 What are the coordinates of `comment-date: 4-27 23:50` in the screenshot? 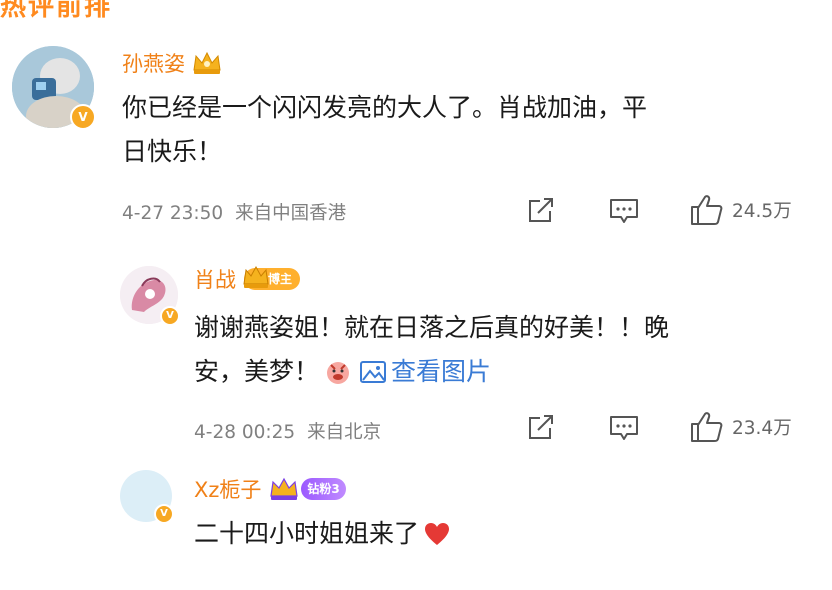 It's located at (173, 213).